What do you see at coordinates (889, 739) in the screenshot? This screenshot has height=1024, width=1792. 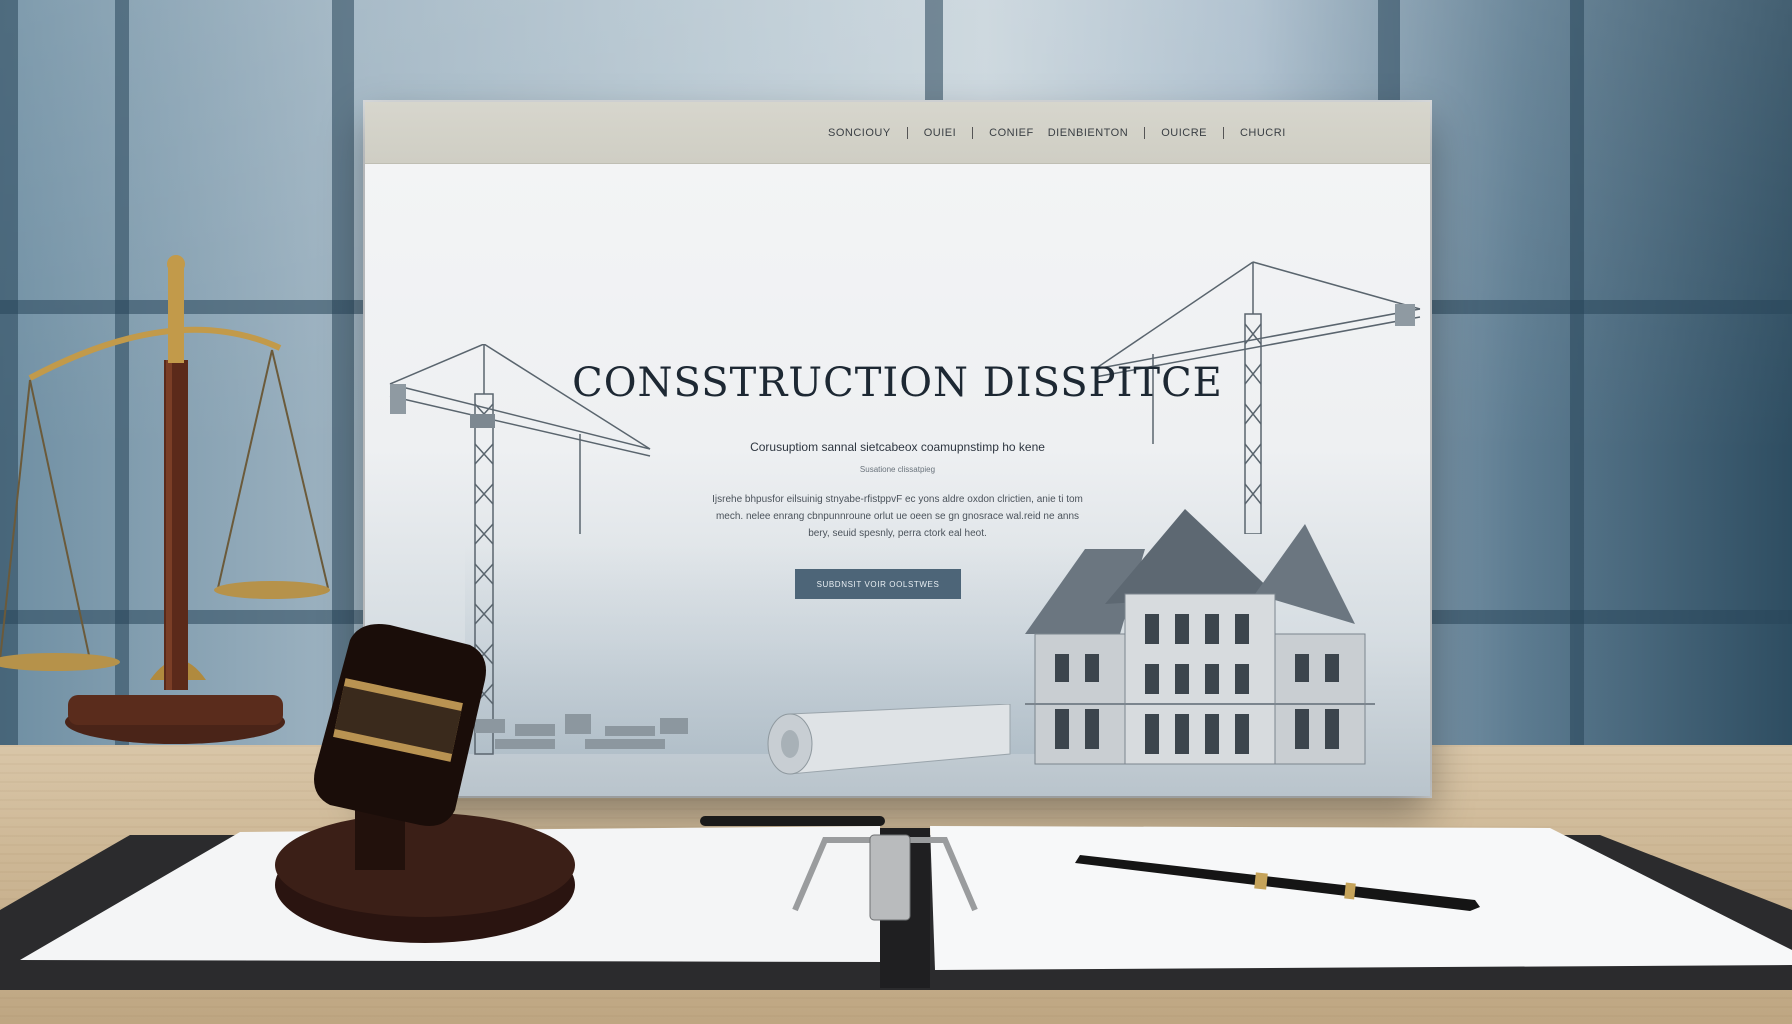 I see `blueprint-roll` at bounding box center [889, 739].